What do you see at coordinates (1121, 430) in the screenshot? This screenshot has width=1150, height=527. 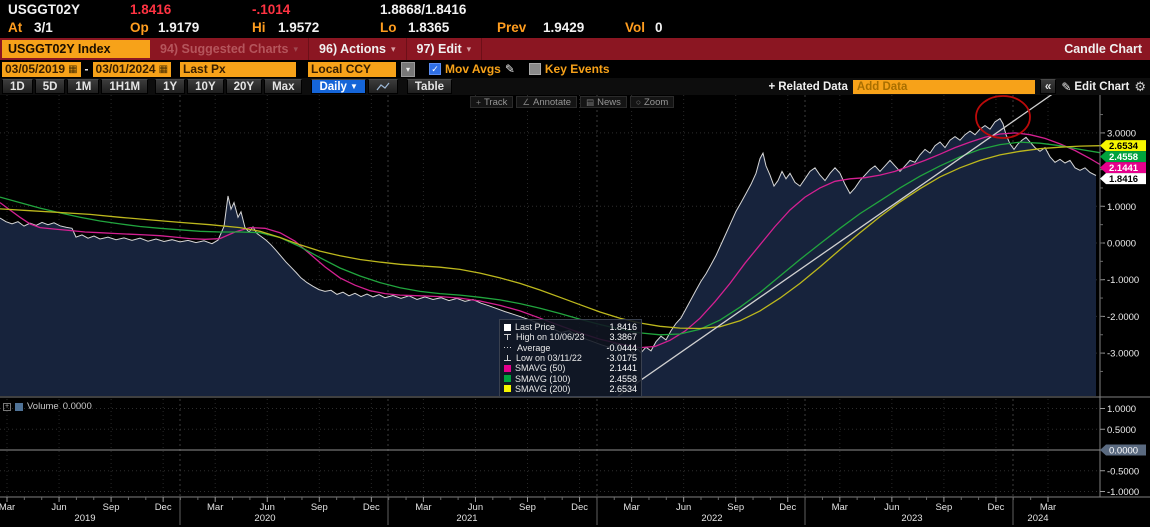 I see `volume-axis-label: 0.5000` at bounding box center [1121, 430].